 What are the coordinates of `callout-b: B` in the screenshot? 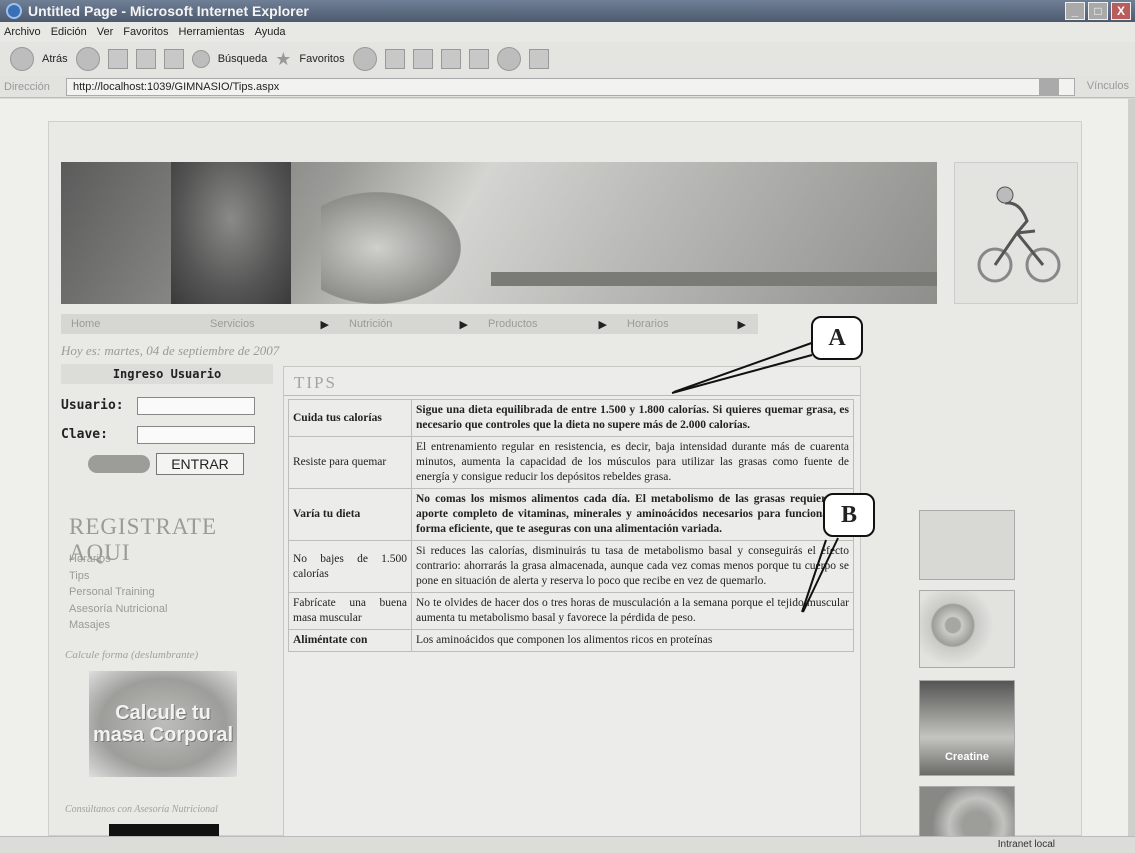 It's located at (849, 515).